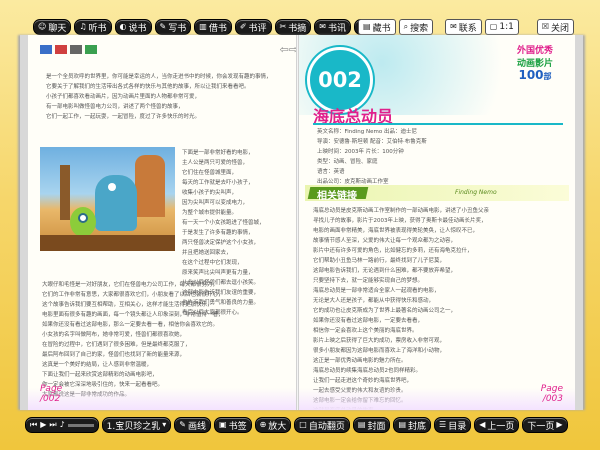 The height and width of the screenshot is (450, 600). What do you see at coordinates (123, 26) in the screenshot?
I see `speaker-icon: ◐` at bounding box center [123, 26].